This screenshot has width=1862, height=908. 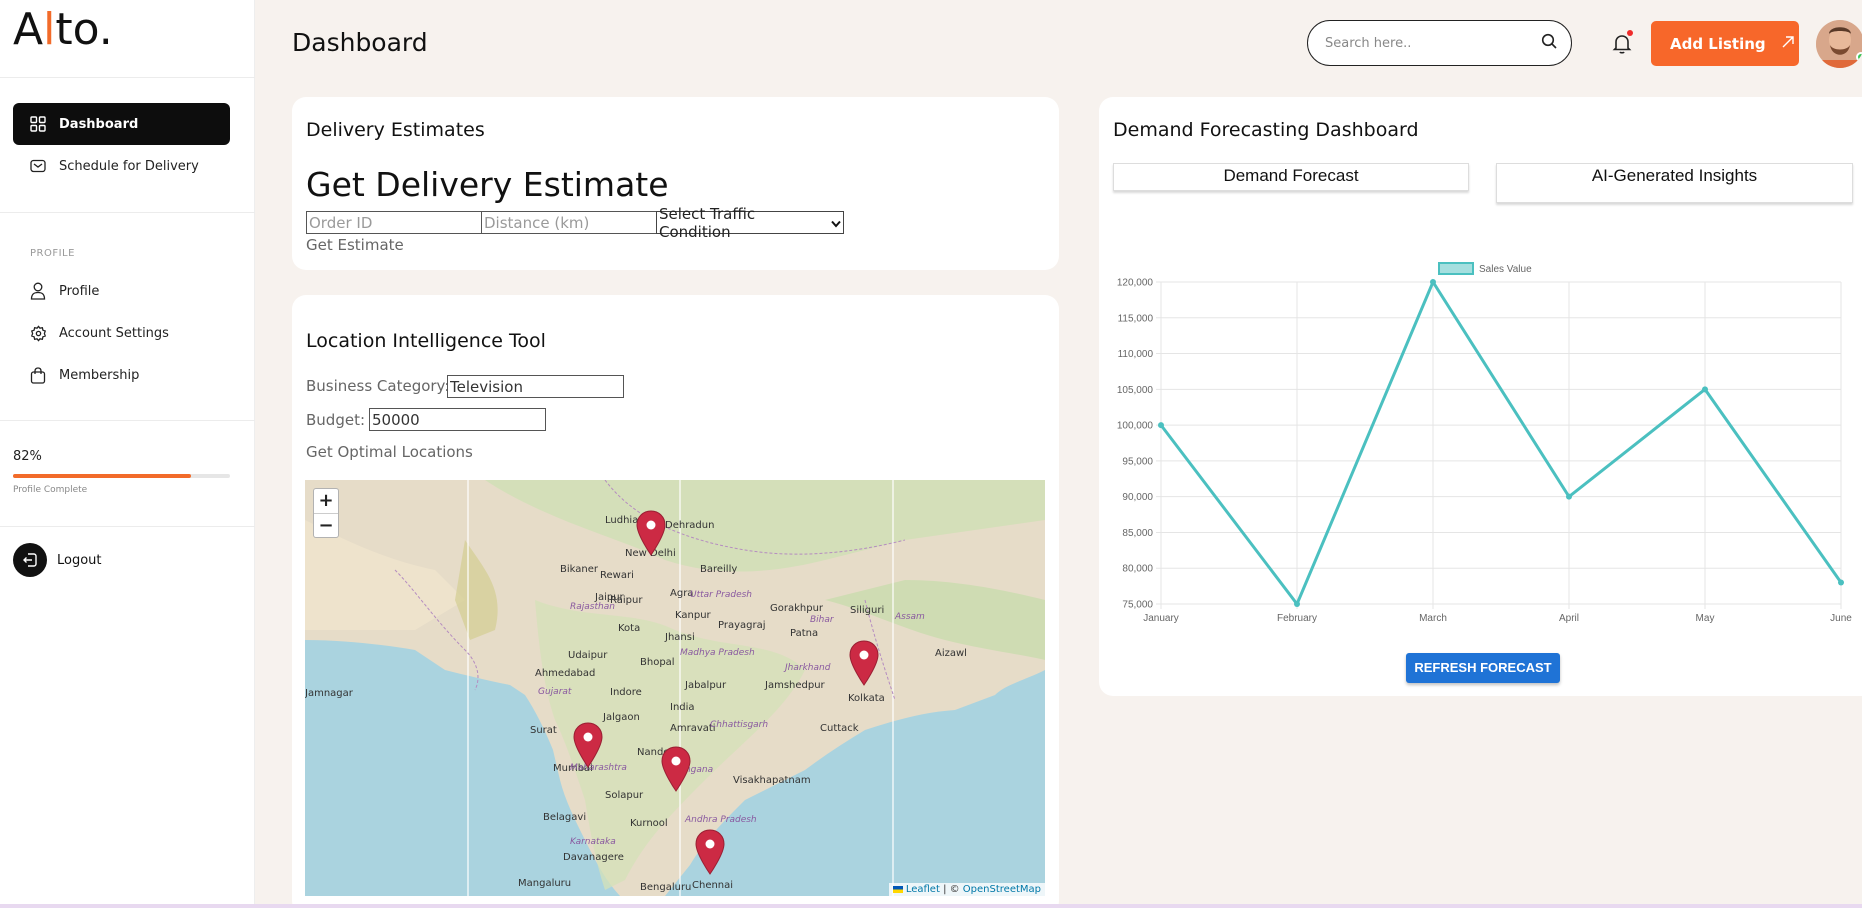 I want to click on budget-label: Budget:, so click(x=336, y=420).